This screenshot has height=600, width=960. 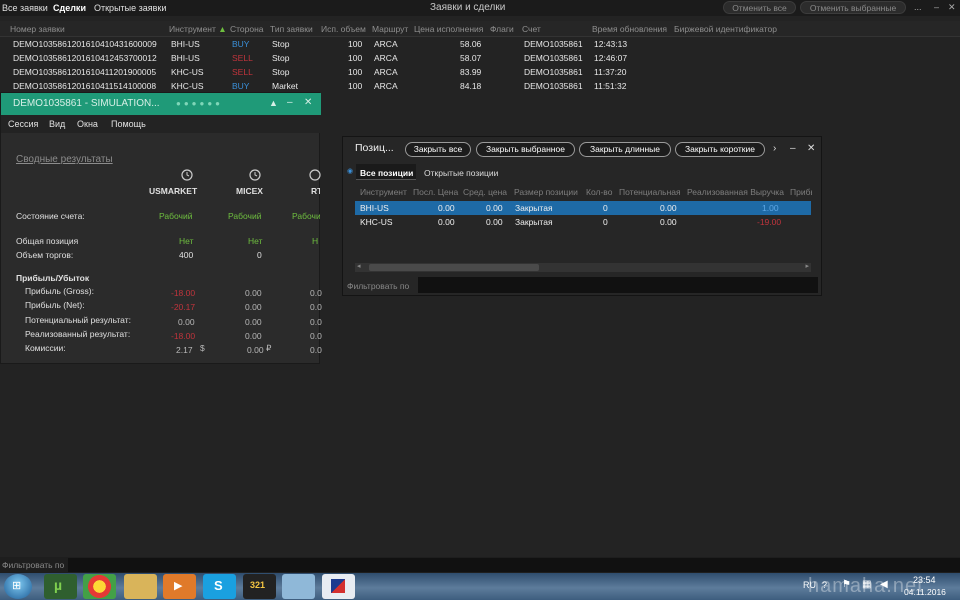 What do you see at coordinates (25, 8) in the screenshot?
I see `tab-all-orders: Все заявки` at bounding box center [25, 8].